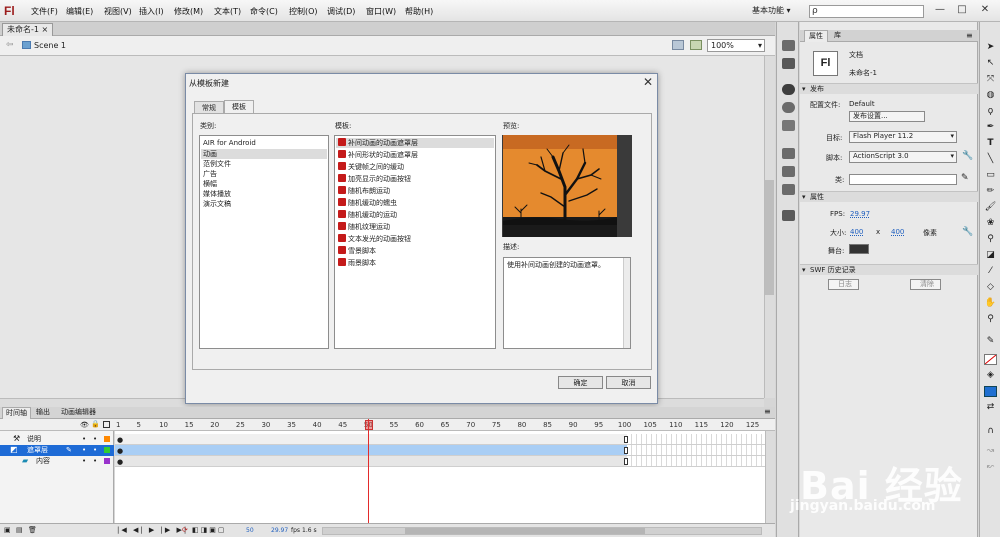 This screenshot has height=537, width=1000. I want to click on eraser-tool-icon: ◇, so click(990, 287).